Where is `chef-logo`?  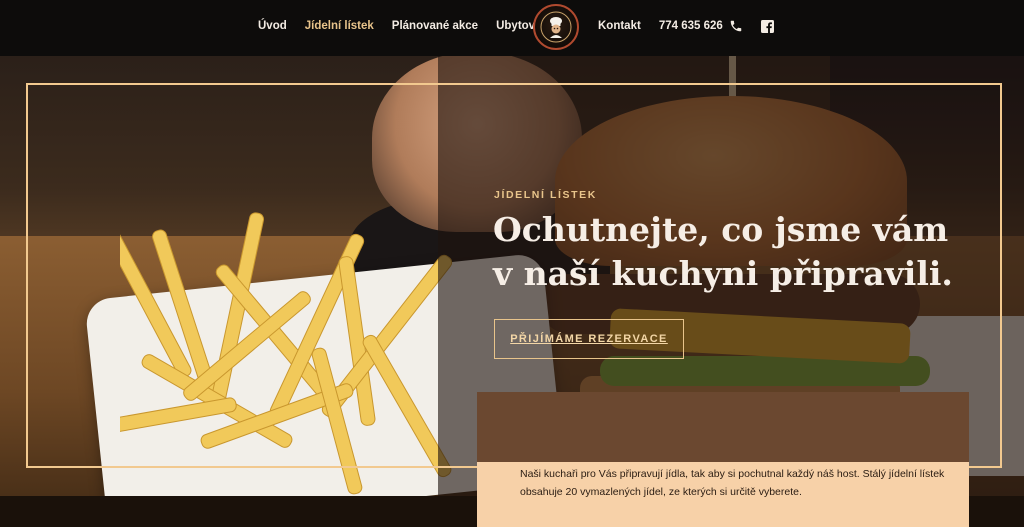 chef-logo is located at coordinates (556, 27).